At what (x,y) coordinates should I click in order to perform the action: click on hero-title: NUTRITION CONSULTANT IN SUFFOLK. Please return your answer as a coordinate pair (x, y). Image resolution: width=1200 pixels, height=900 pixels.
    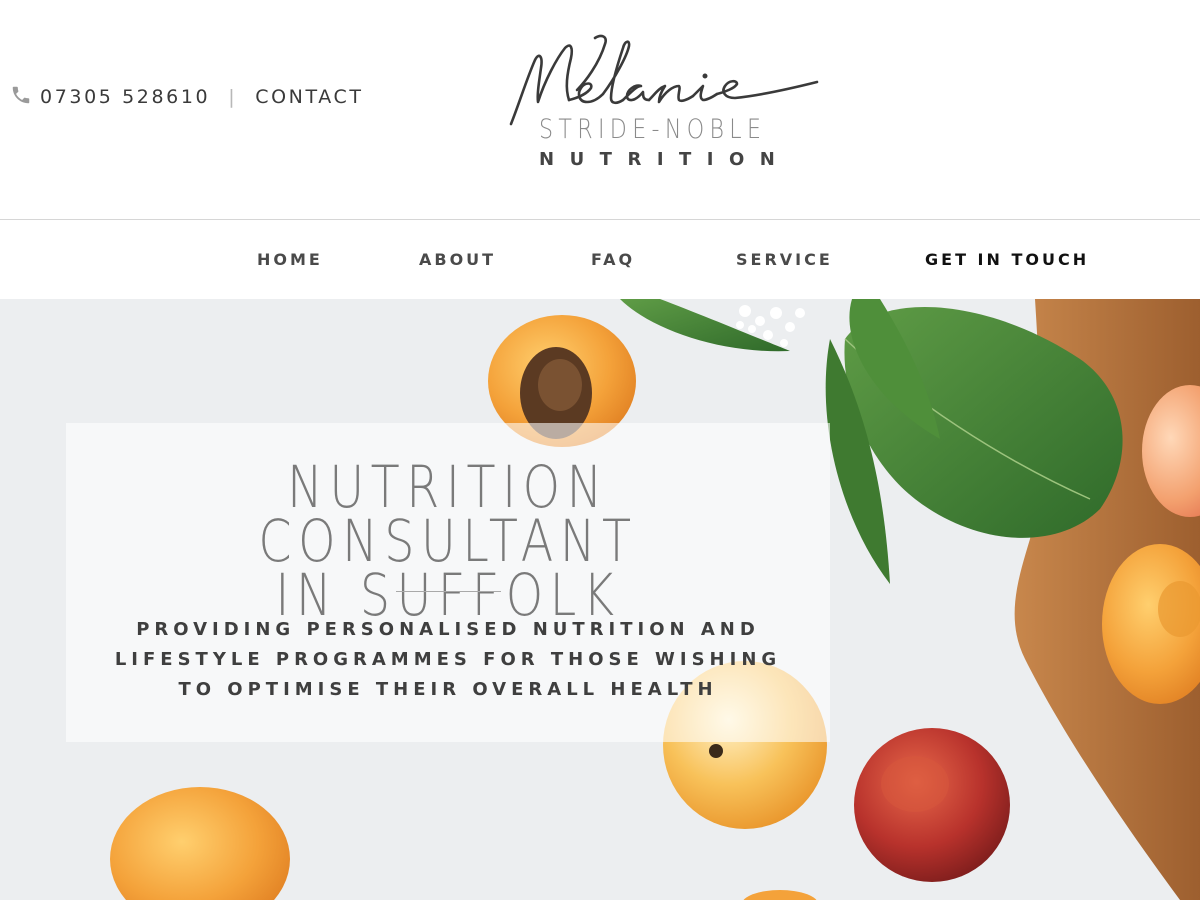
    Looking at the image, I should click on (448, 541).